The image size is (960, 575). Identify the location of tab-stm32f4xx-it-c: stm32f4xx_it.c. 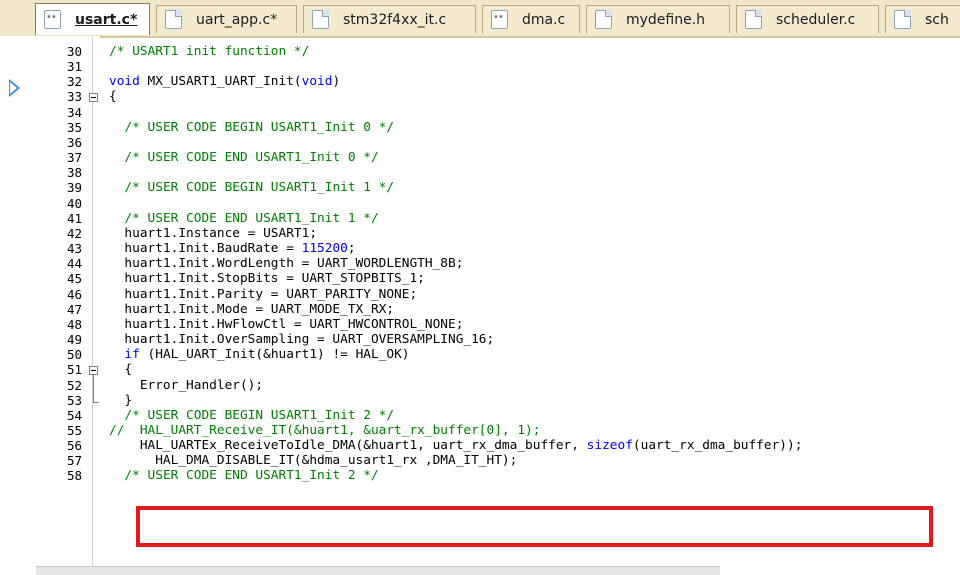
(389, 19).